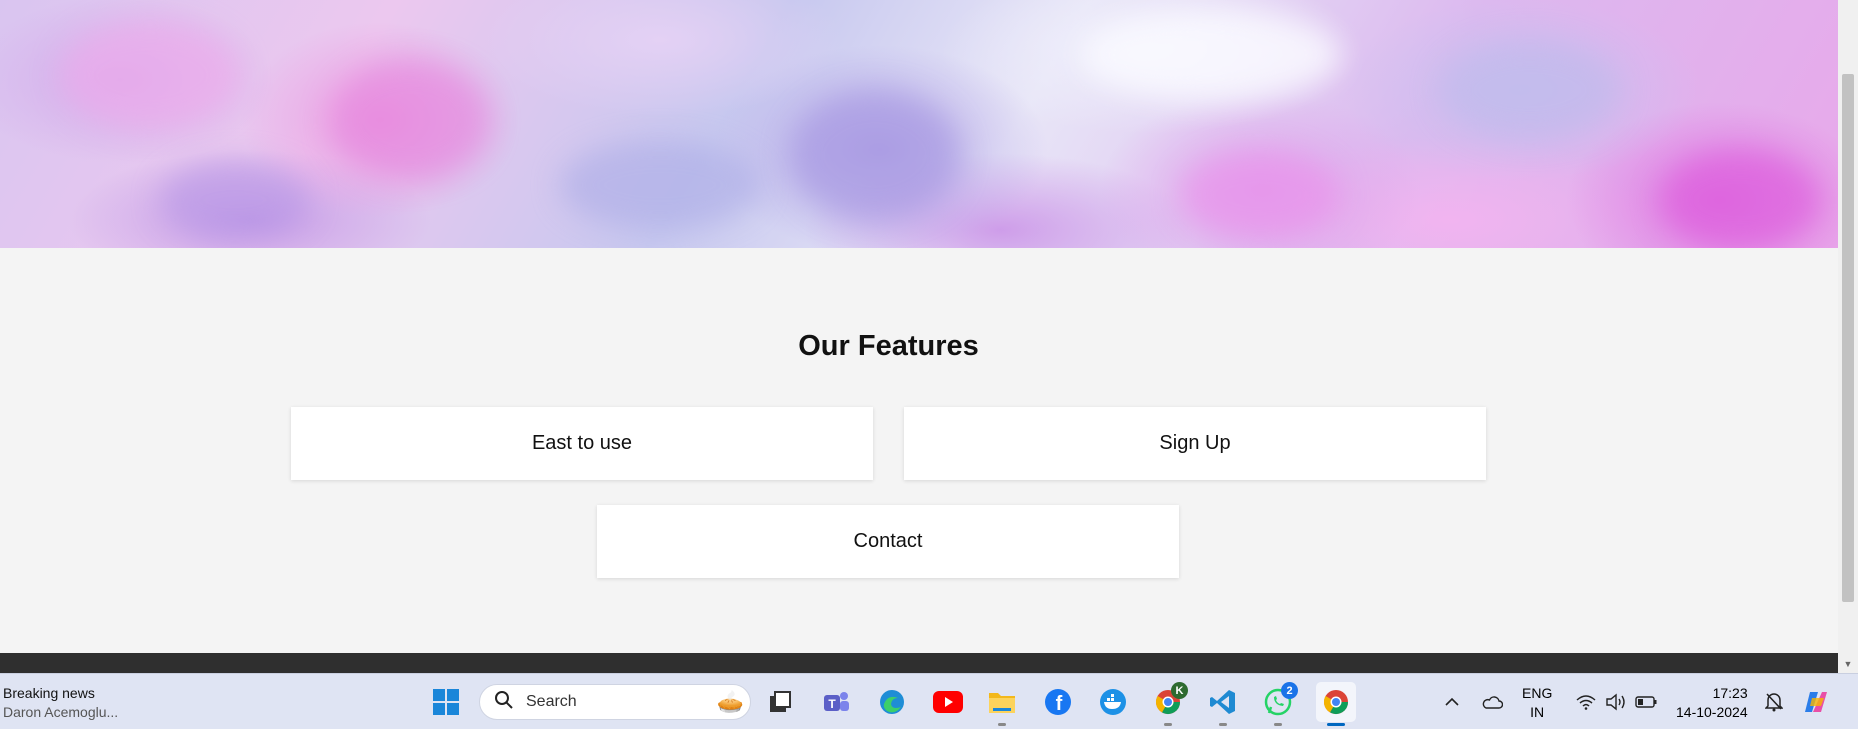 This screenshot has height=729, width=1858. Describe the element at coordinates (49, 693) in the screenshot. I see `news-title: Breaking news` at that location.